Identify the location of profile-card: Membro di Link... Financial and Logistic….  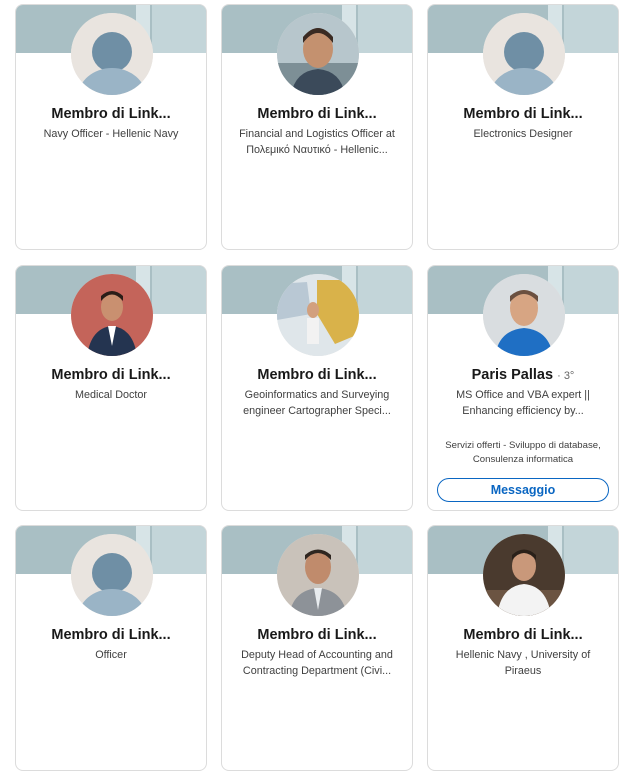
(317, 127).